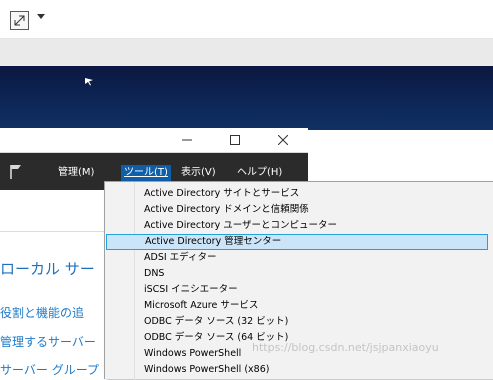 This screenshot has width=493, height=380. What do you see at coordinates (47, 268) in the screenshot?
I see `local-server-heading: ローカル サー` at bounding box center [47, 268].